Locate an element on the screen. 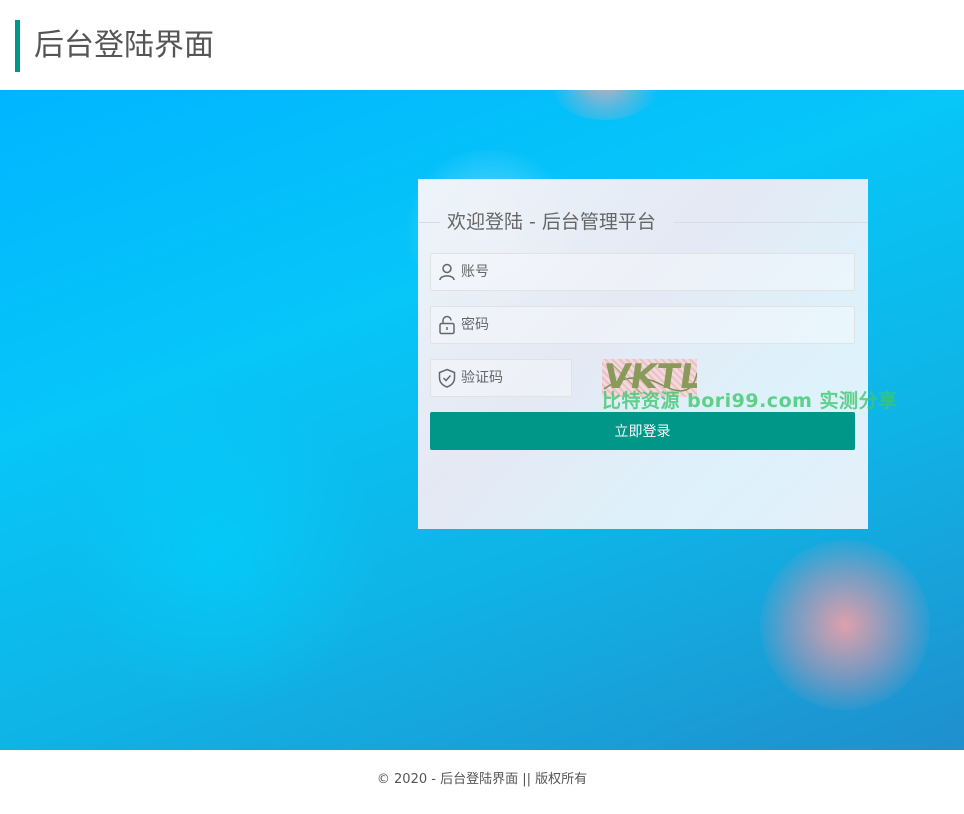  user-icon is located at coordinates (447, 272).